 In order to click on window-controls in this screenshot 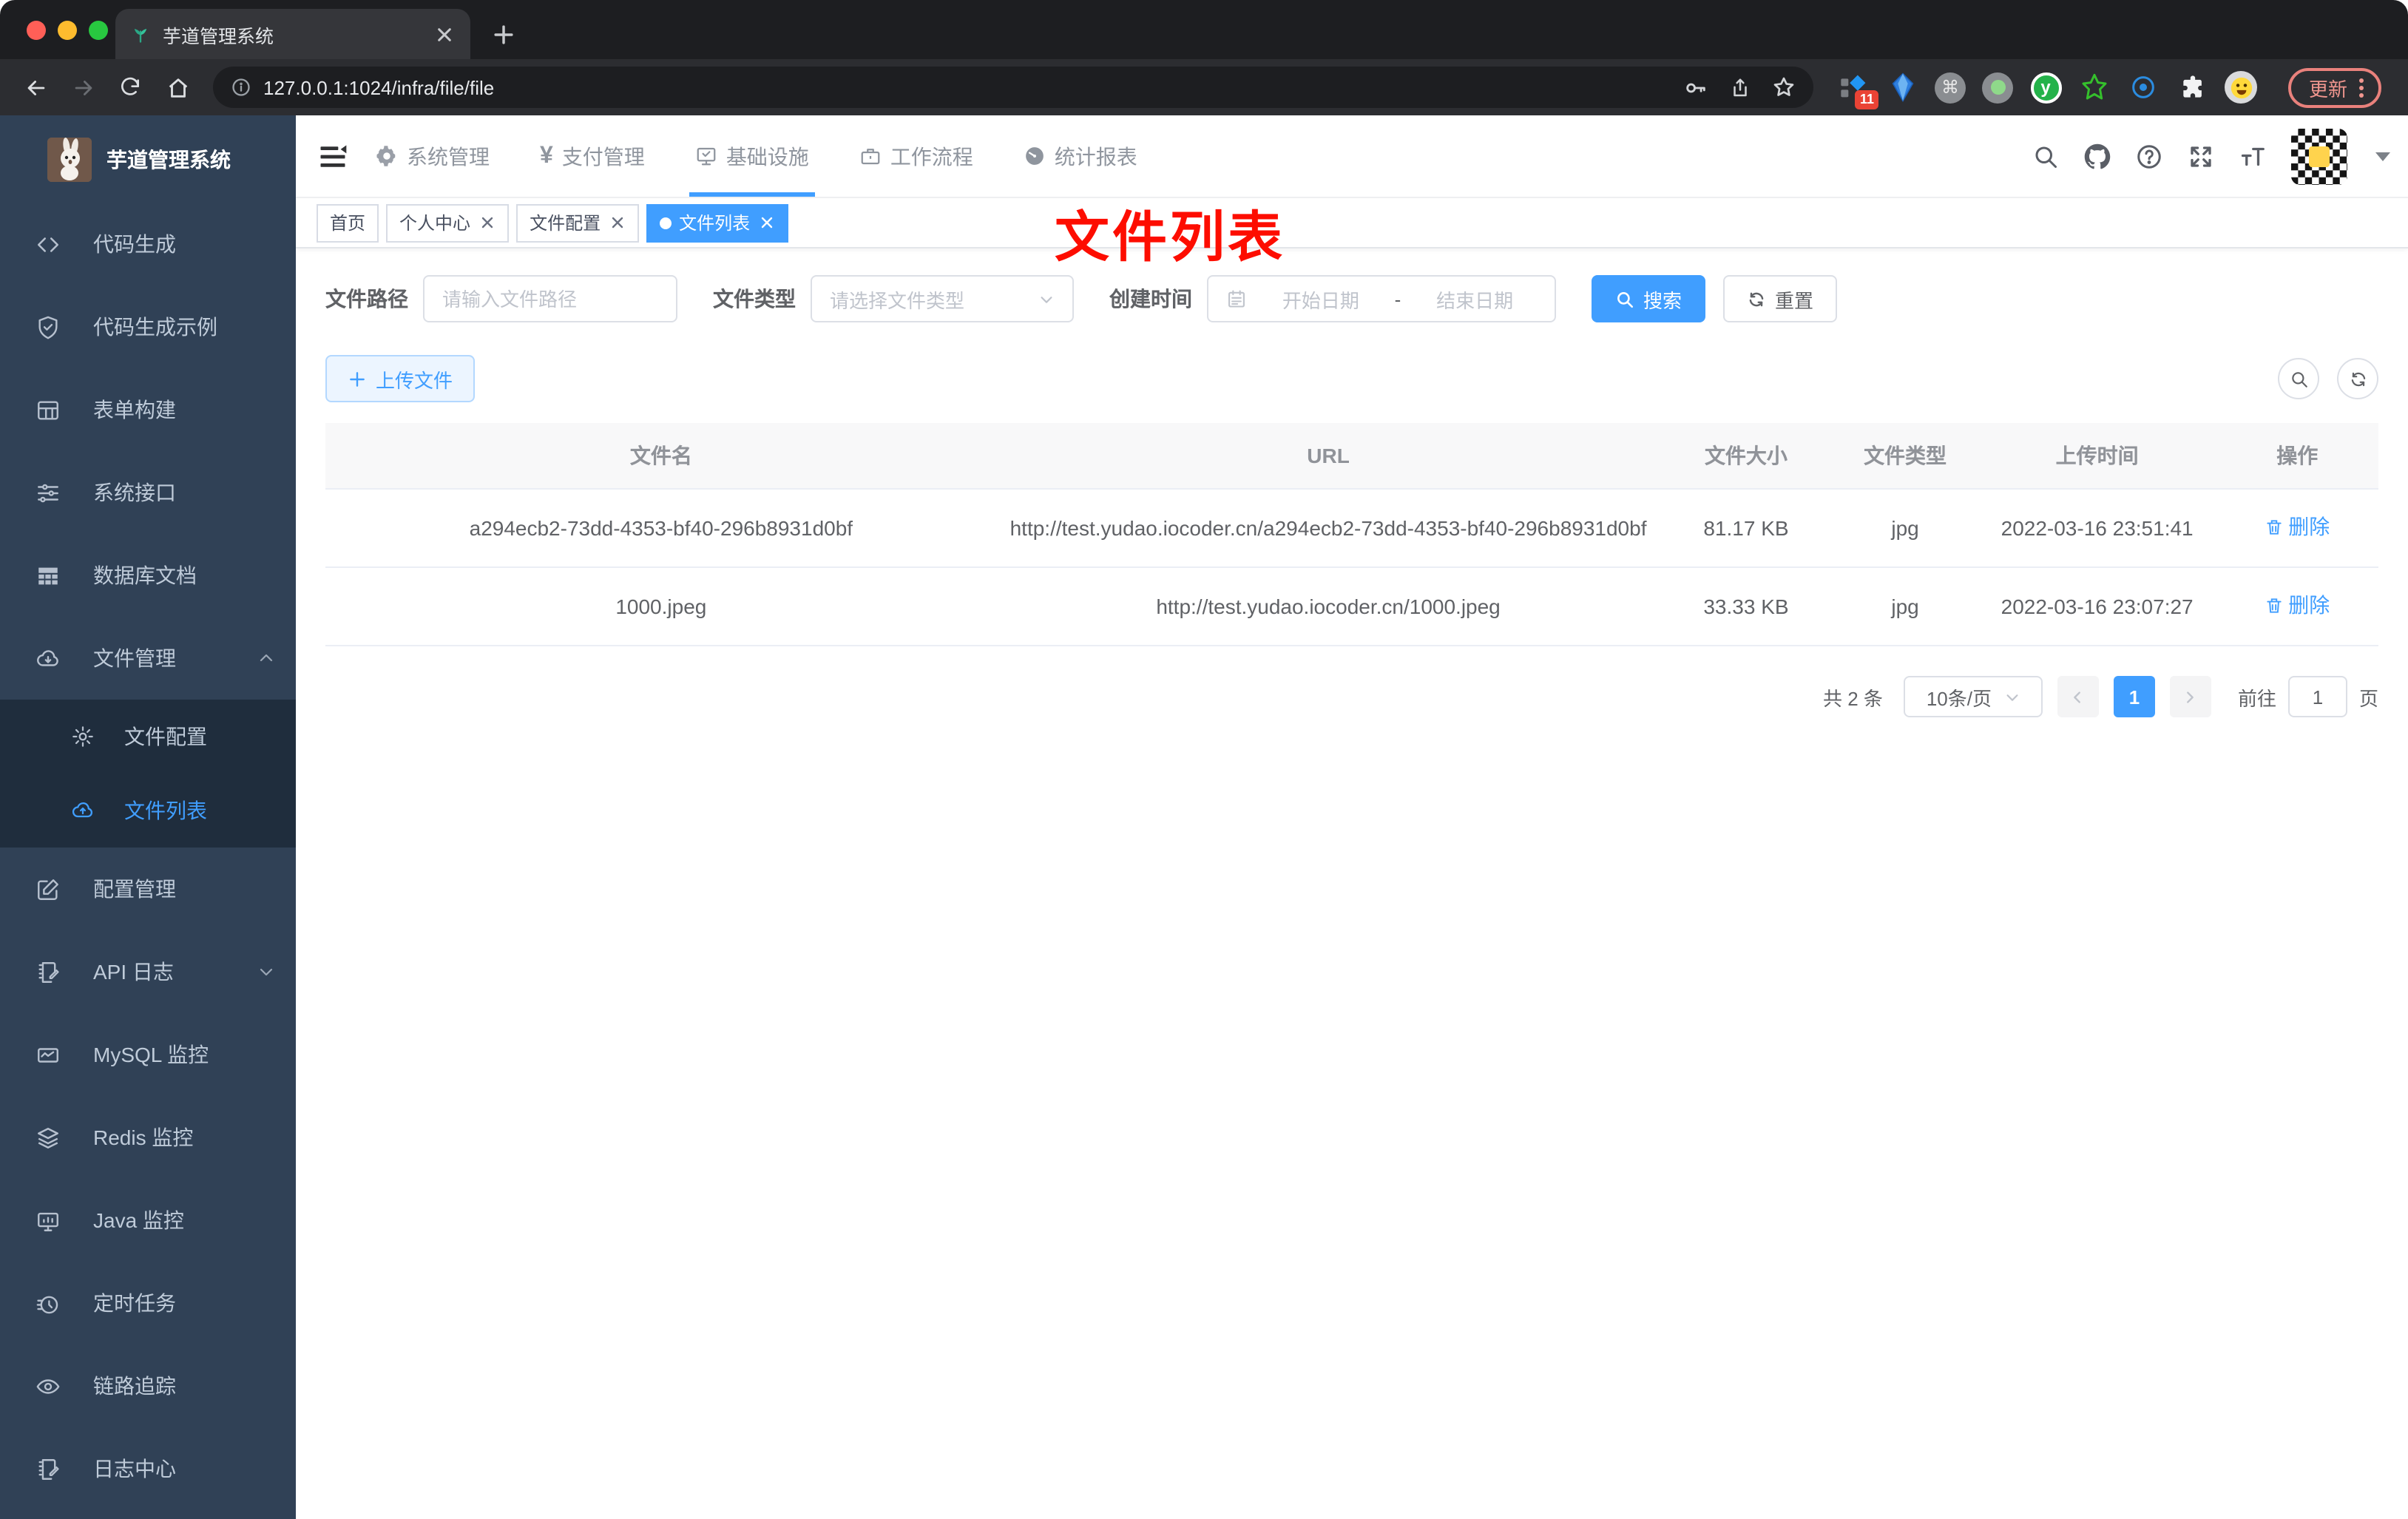, I will do `click(67, 30)`.